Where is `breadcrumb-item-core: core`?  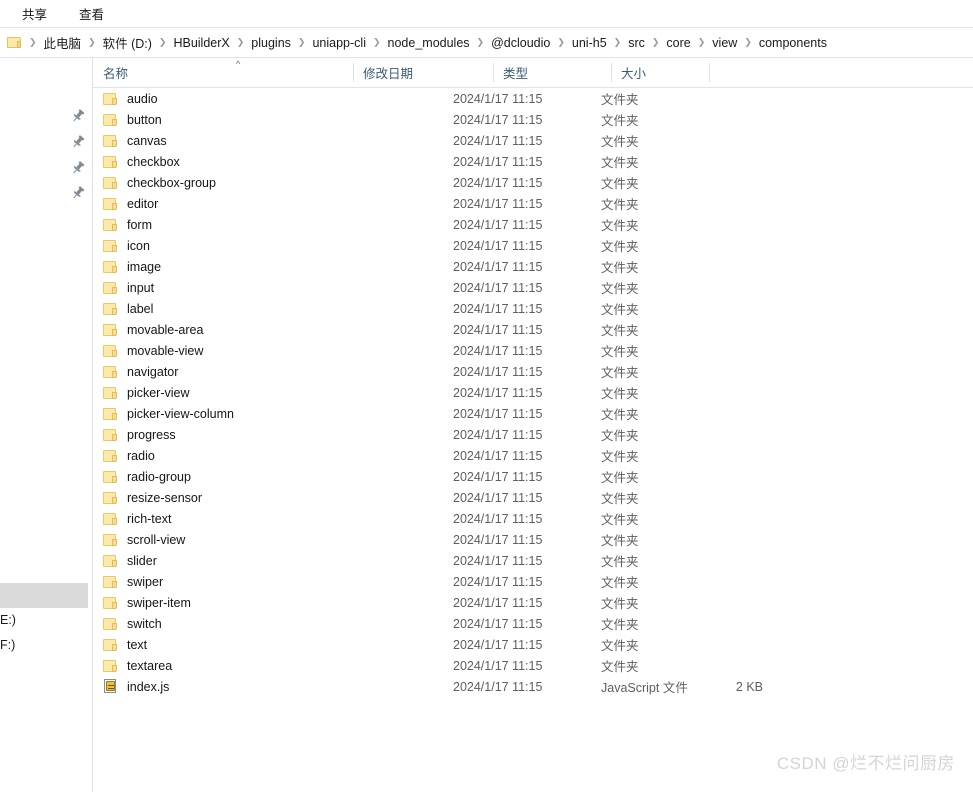 breadcrumb-item-core: core is located at coordinates (678, 43).